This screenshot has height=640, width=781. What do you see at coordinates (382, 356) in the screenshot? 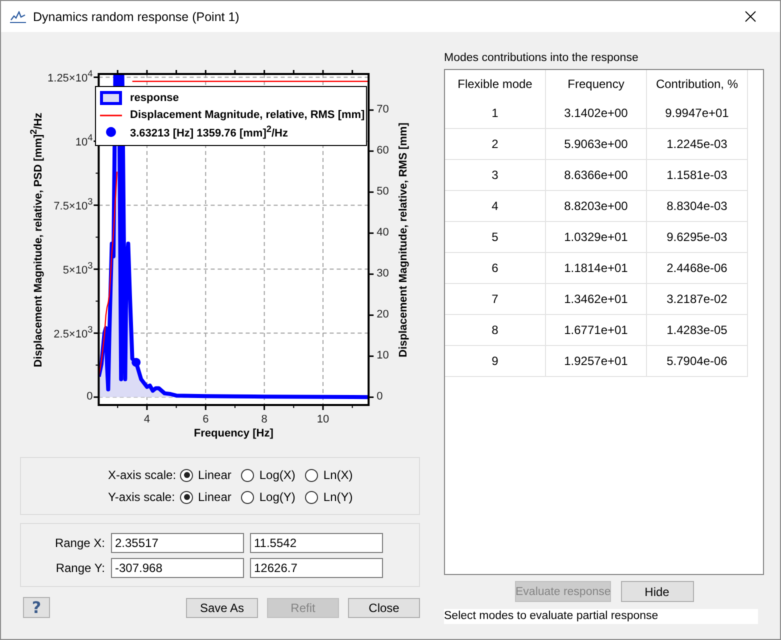
I see `right-tick-label: 10` at bounding box center [382, 356].